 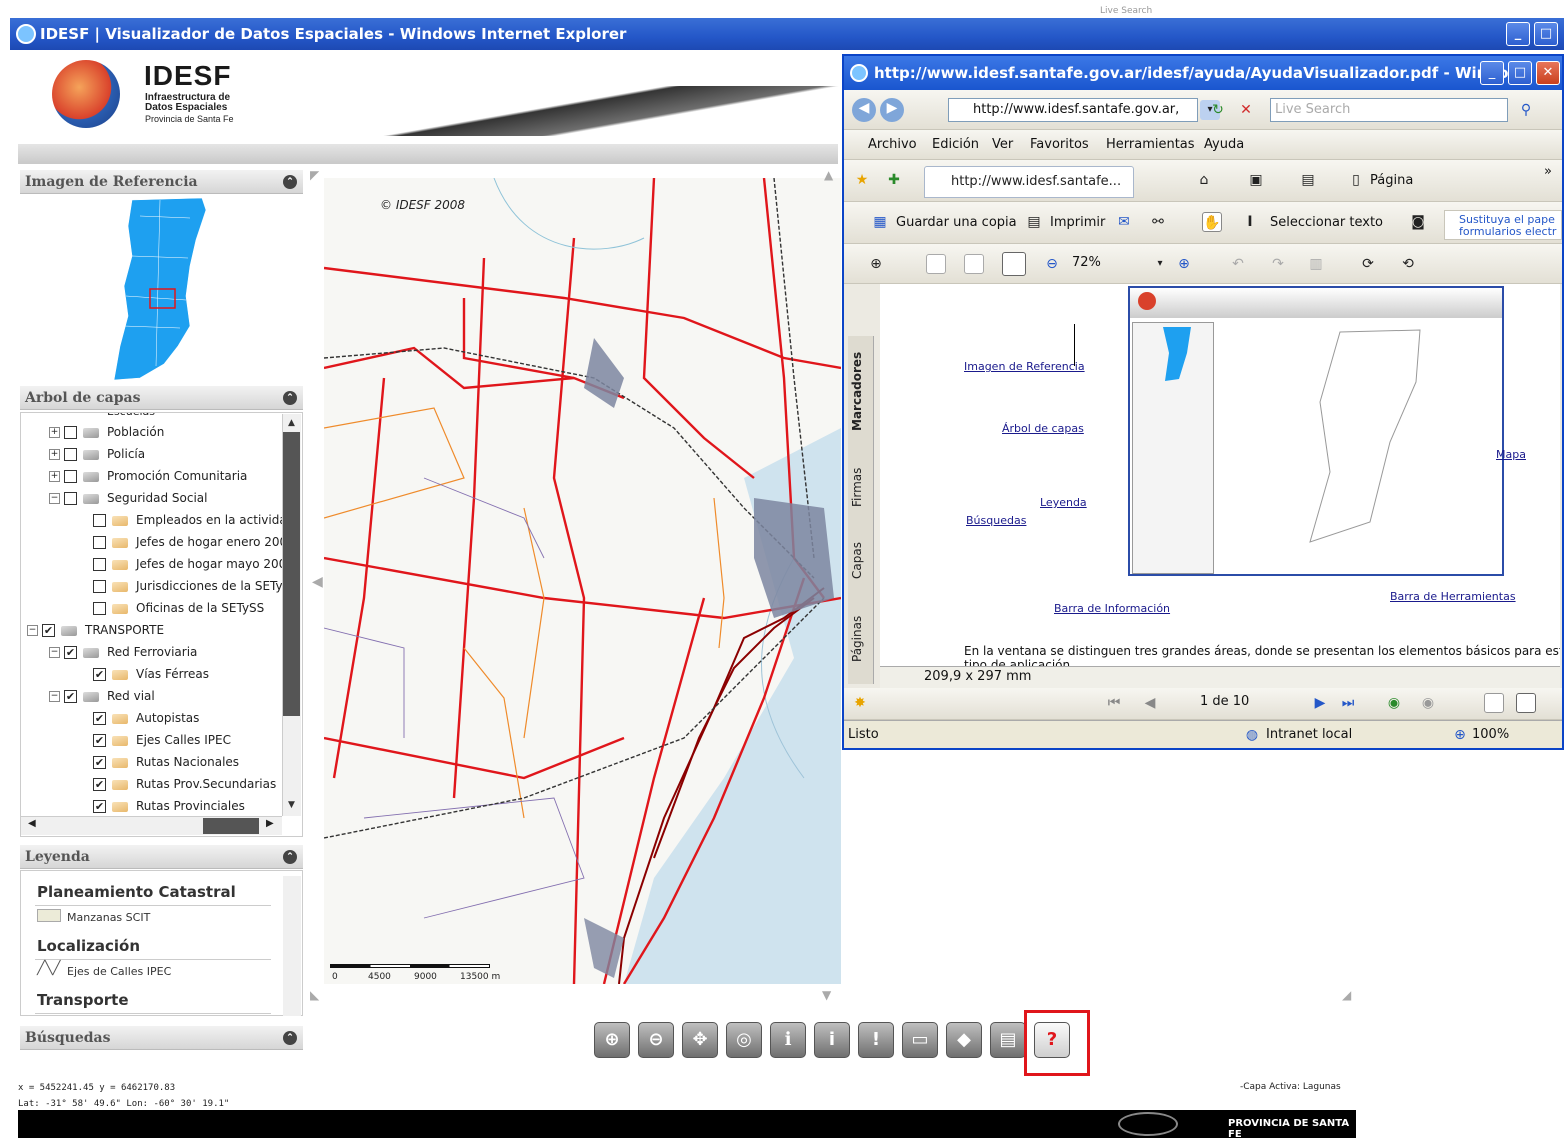 What do you see at coordinates (1368, 264) in the screenshot?
I see `rotate-page-icon: ⟳` at bounding box center [1368, 264].